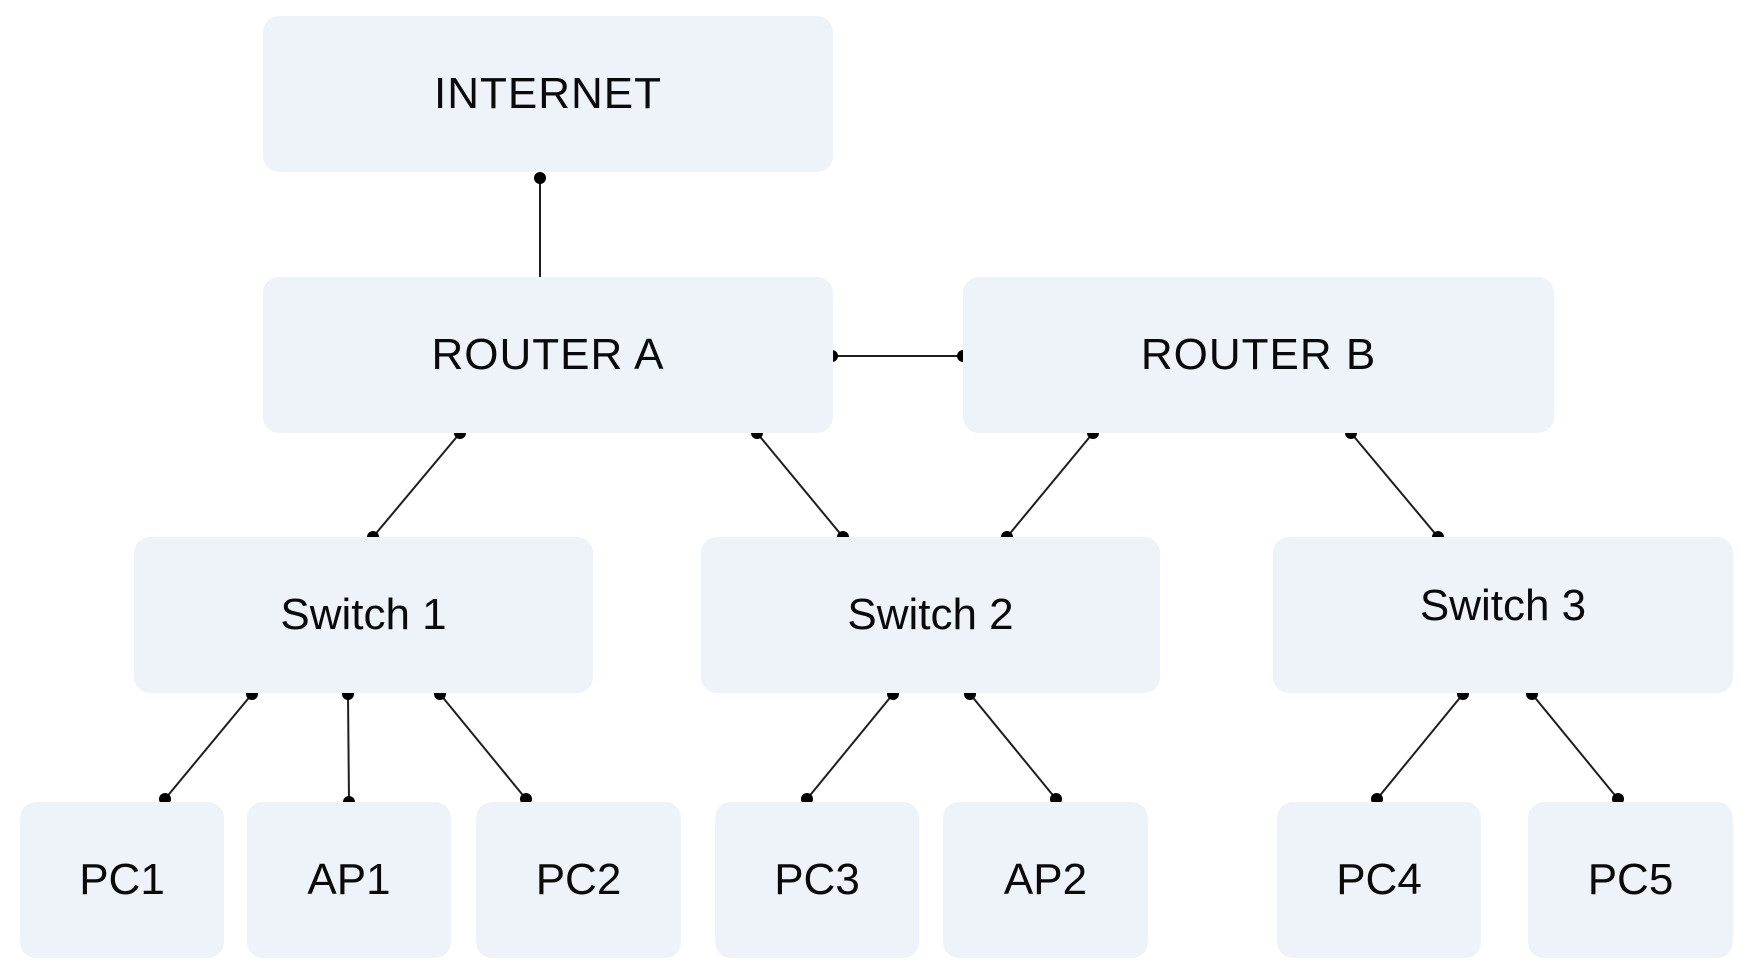 This screenshot has width=1754, height=978. I want to click on node-label: PC4, so click(1379, 879).